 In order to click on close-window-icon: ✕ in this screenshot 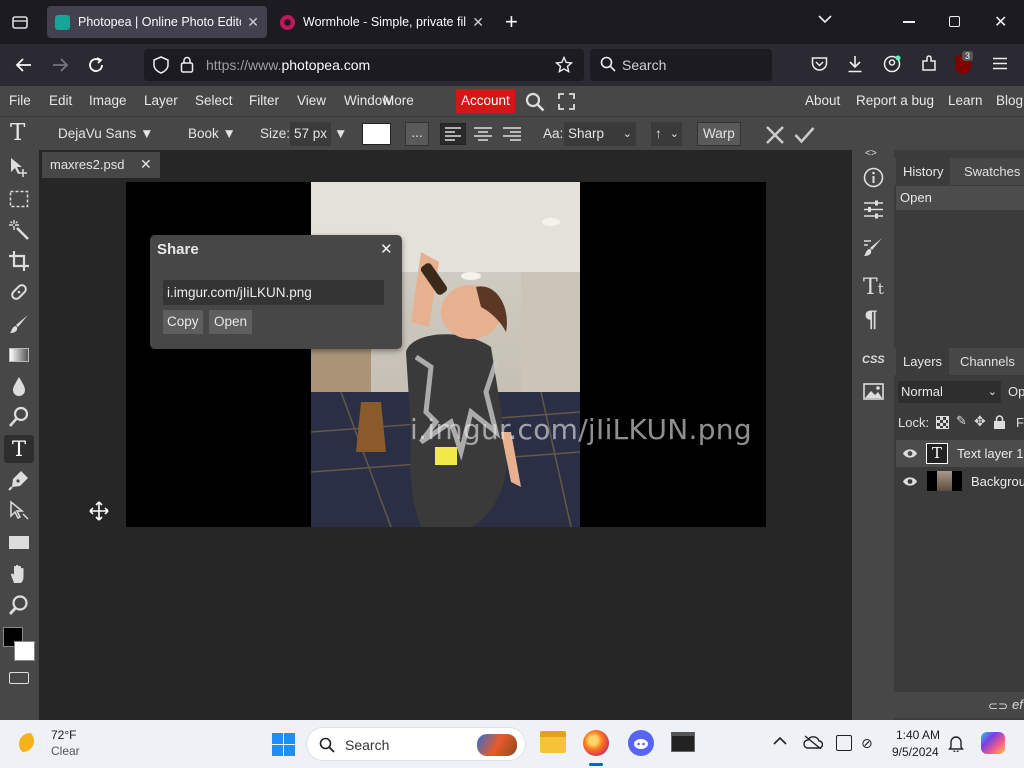, I will do `click(1000, 22)`.